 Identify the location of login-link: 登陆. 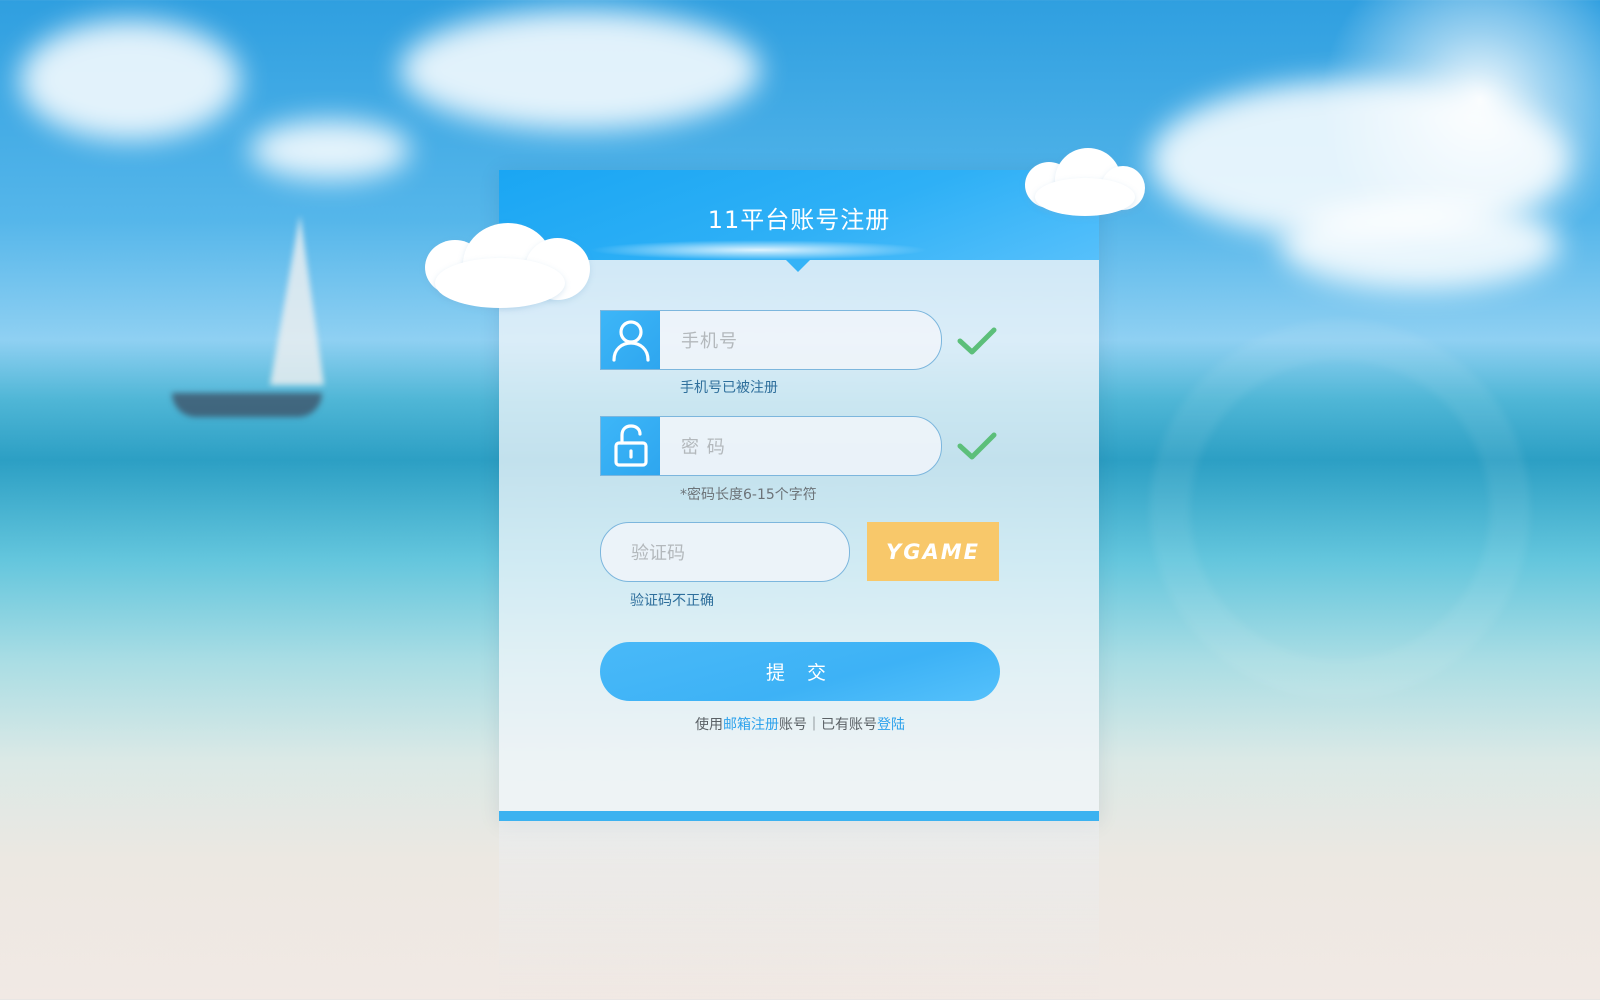
(891, 725).